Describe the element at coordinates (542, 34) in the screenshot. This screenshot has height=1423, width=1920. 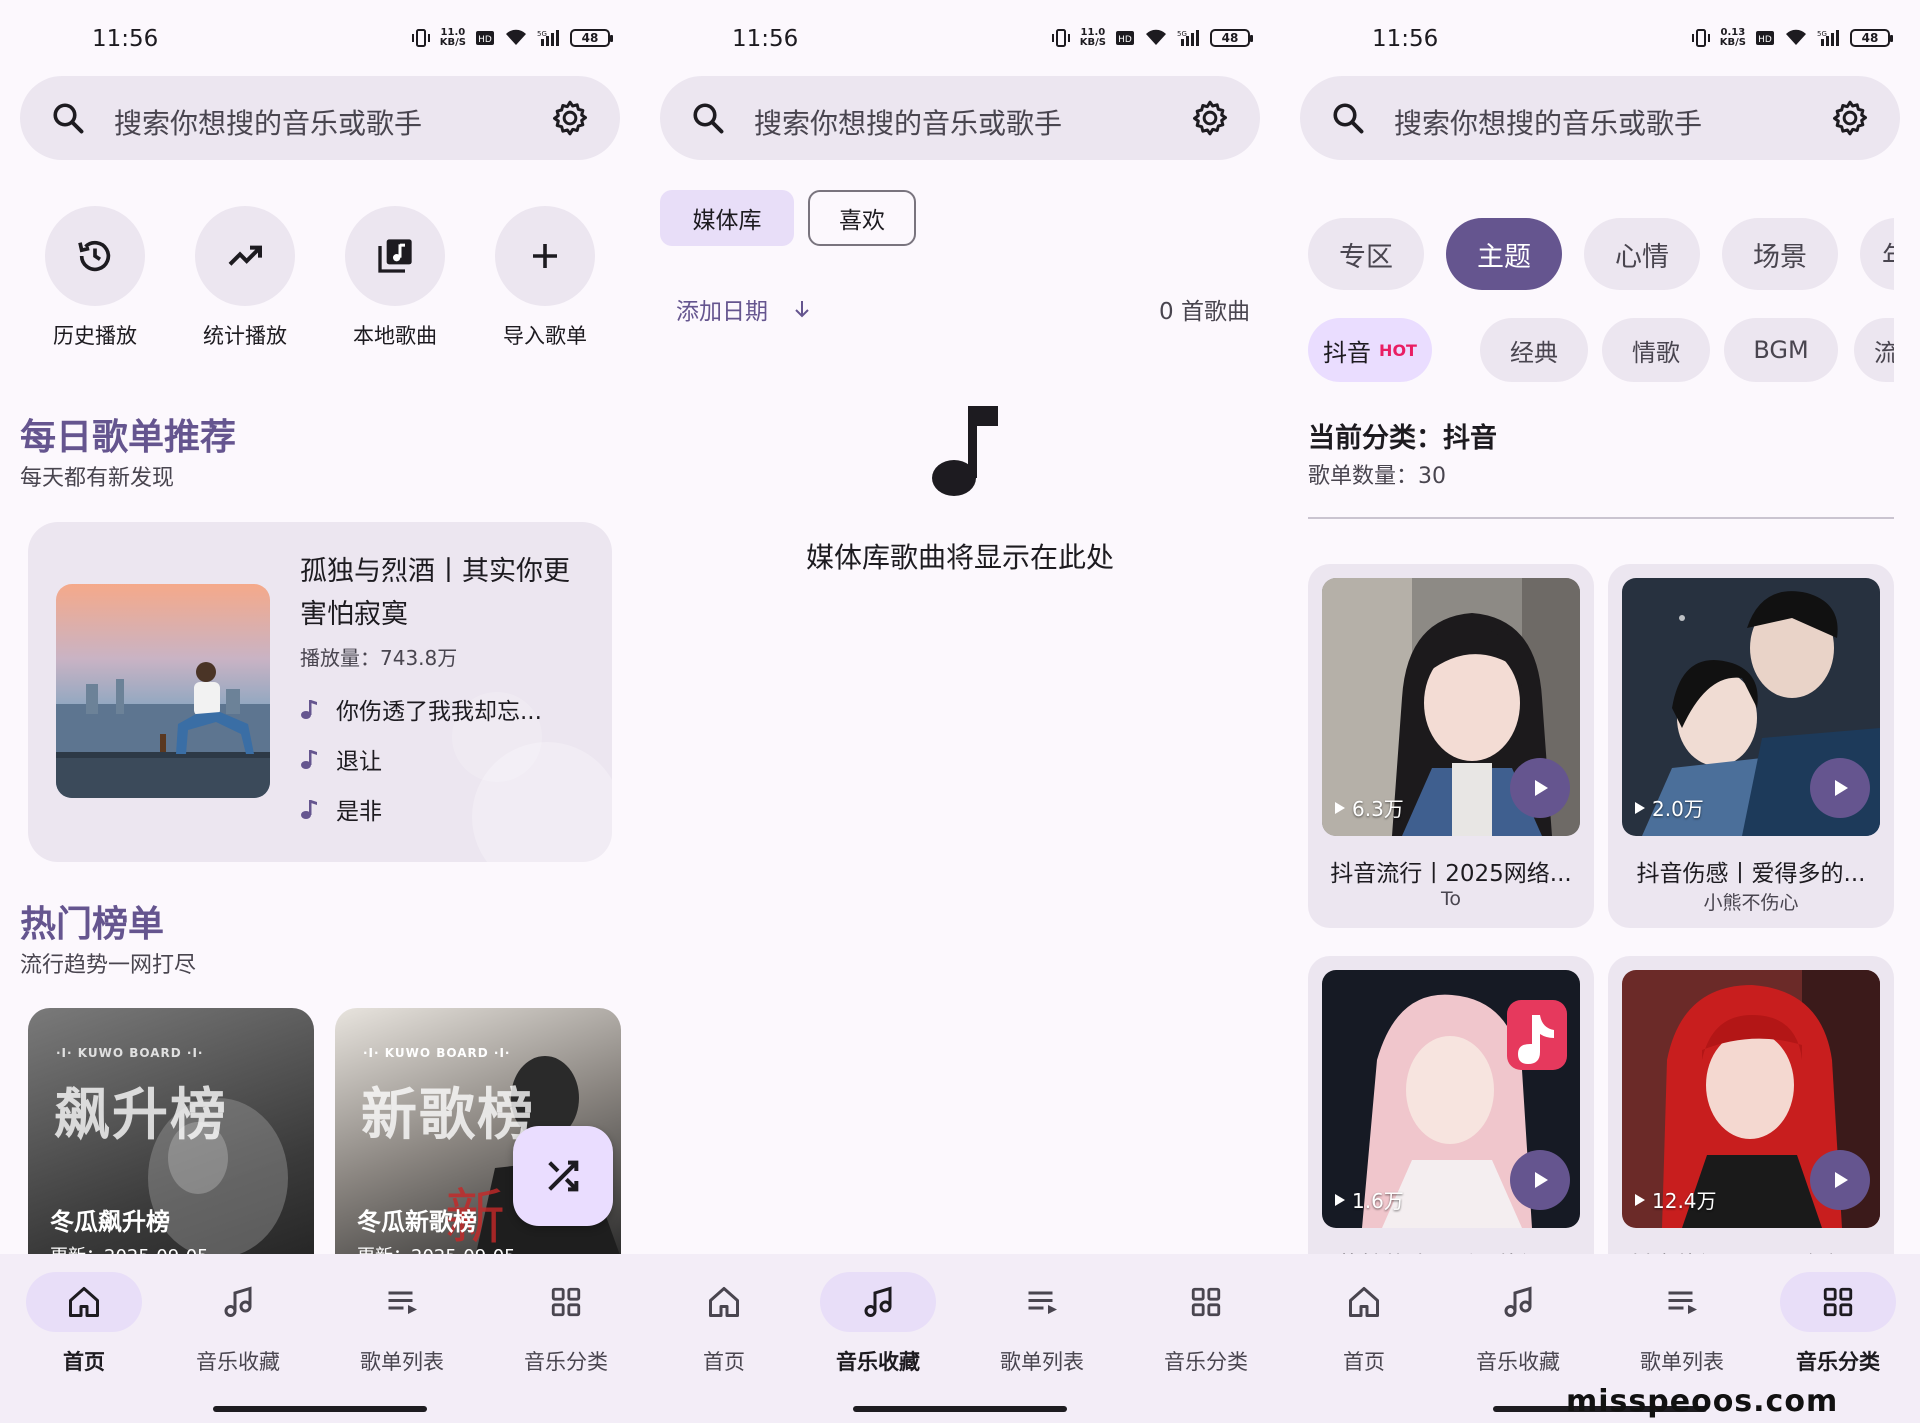
I see `svg-text: 5G` at that location.